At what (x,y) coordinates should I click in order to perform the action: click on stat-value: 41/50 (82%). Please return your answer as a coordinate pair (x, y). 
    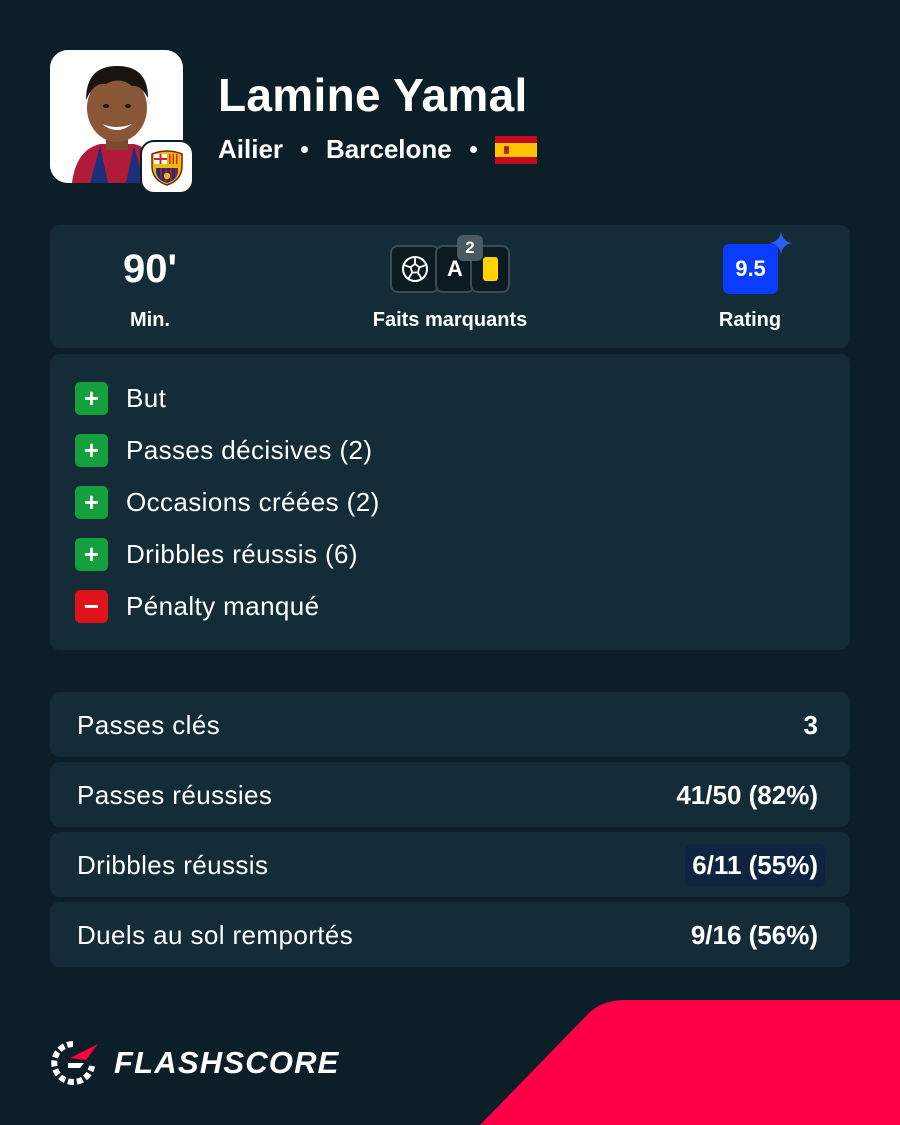
    Looking at the image, I should click on (747, 795).